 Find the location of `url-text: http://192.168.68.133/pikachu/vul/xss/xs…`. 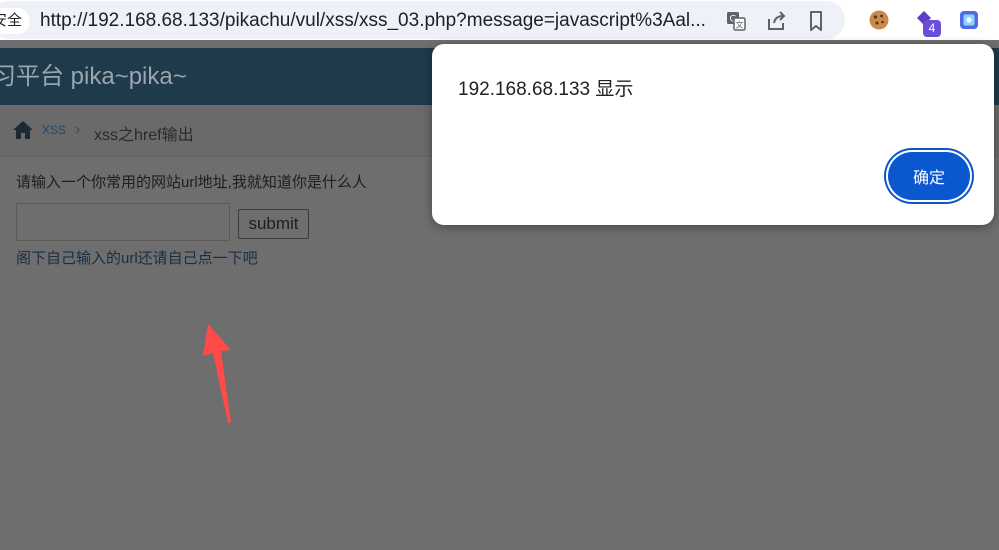

url-text: http://192.168.68.133/pikachu/vul/xss/xs… is located at coordinates (372, 21).